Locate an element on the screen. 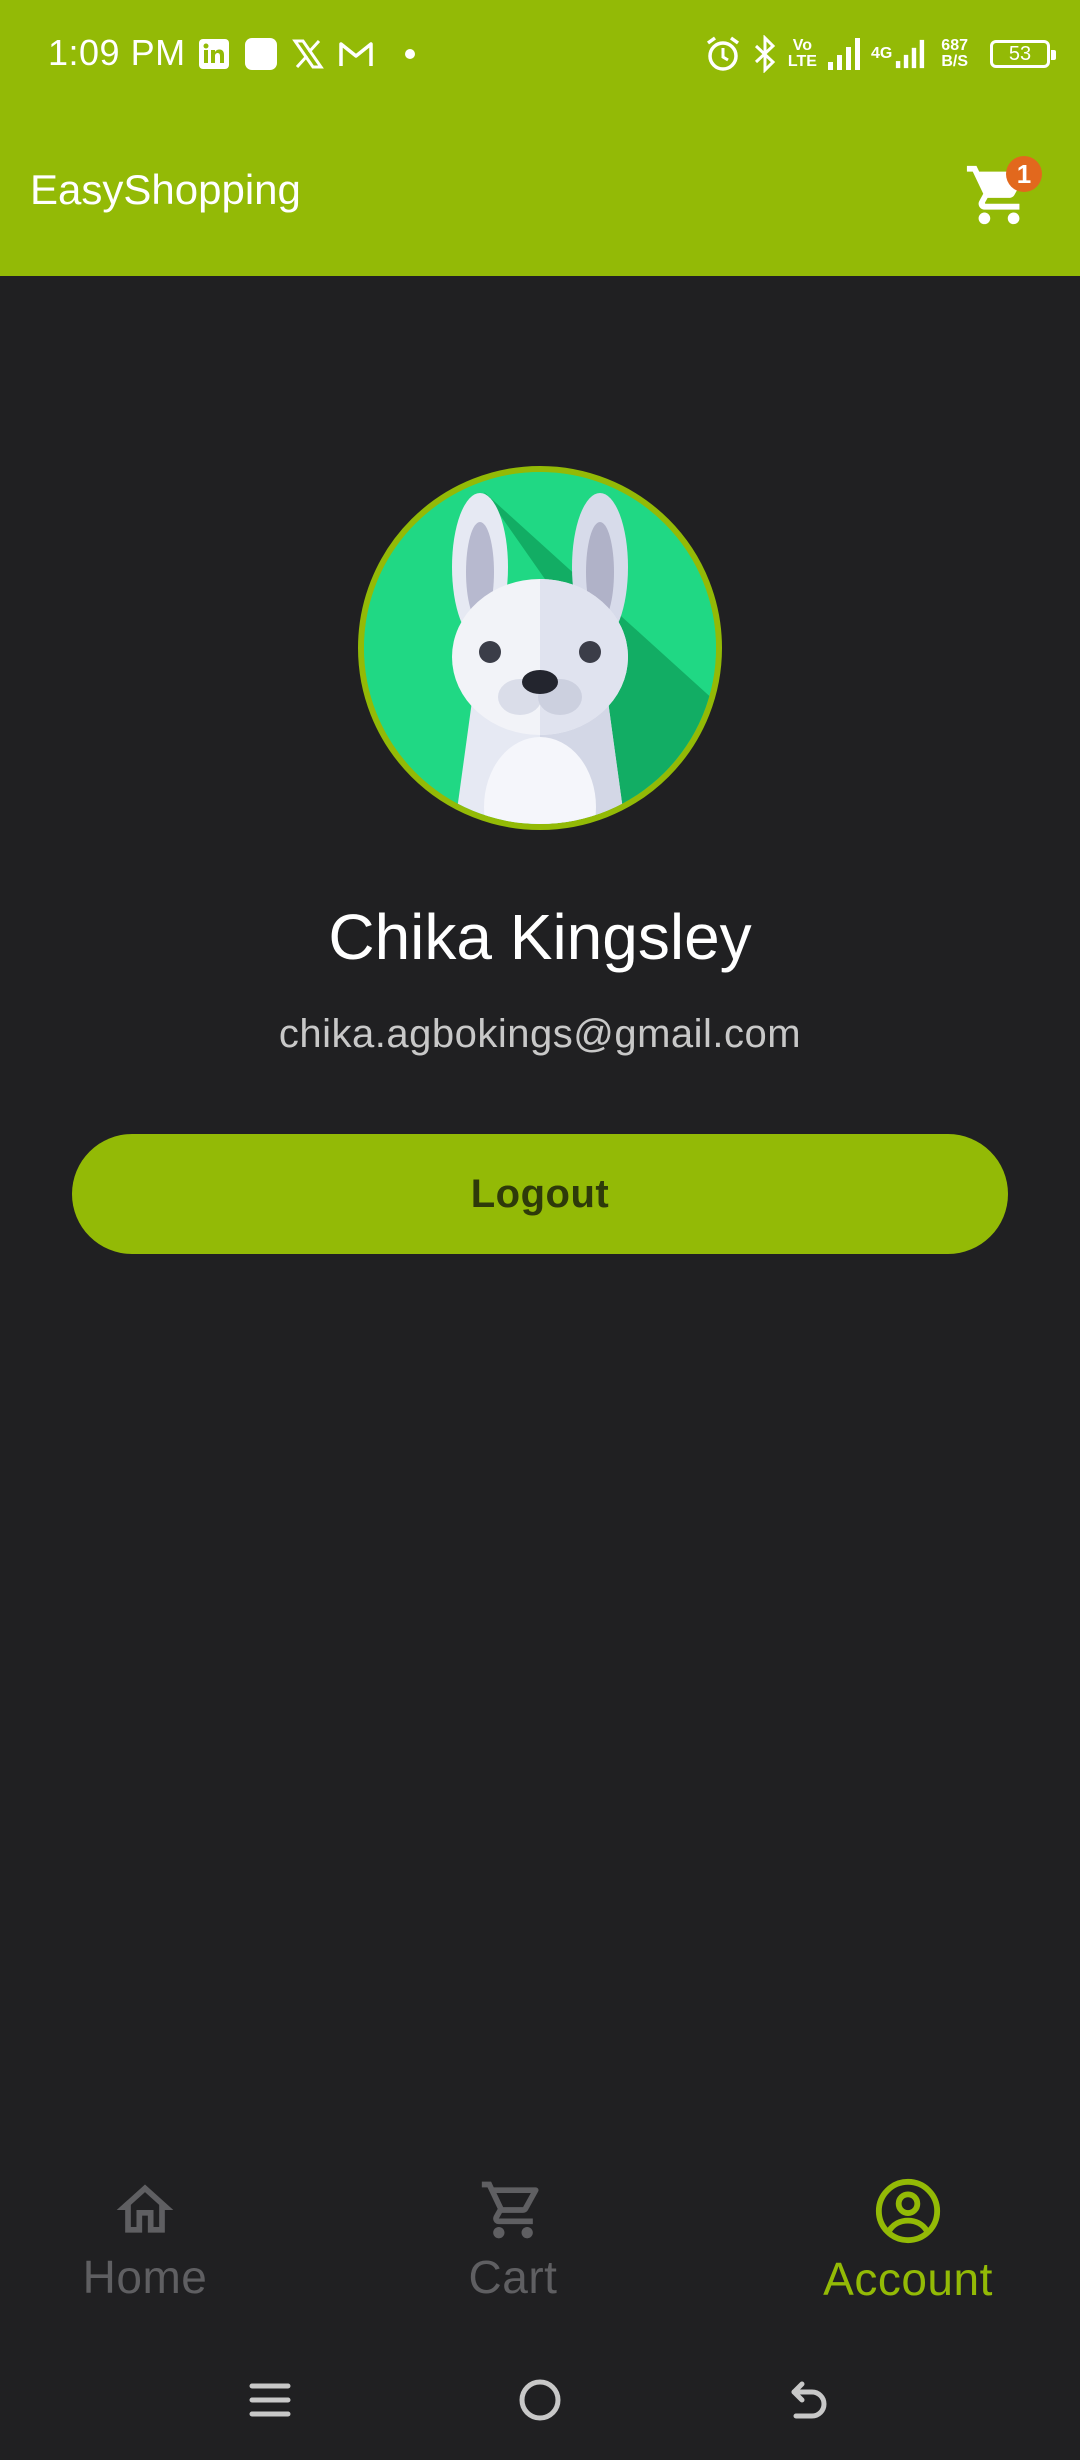 The width and height of the screenshot is (1080, 2460). rabbit-avatar-icon is located at coordinates (540, 648).